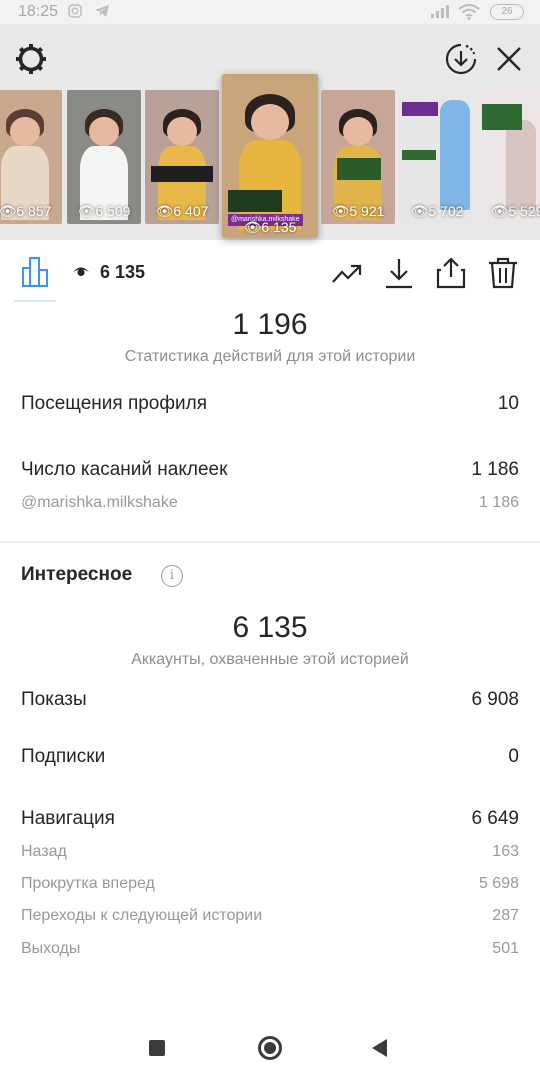  What do you see at coordinates (270, 271) in the screenshot?
I see `story-action-bar: 6 135` at bounding box center [270, 271].